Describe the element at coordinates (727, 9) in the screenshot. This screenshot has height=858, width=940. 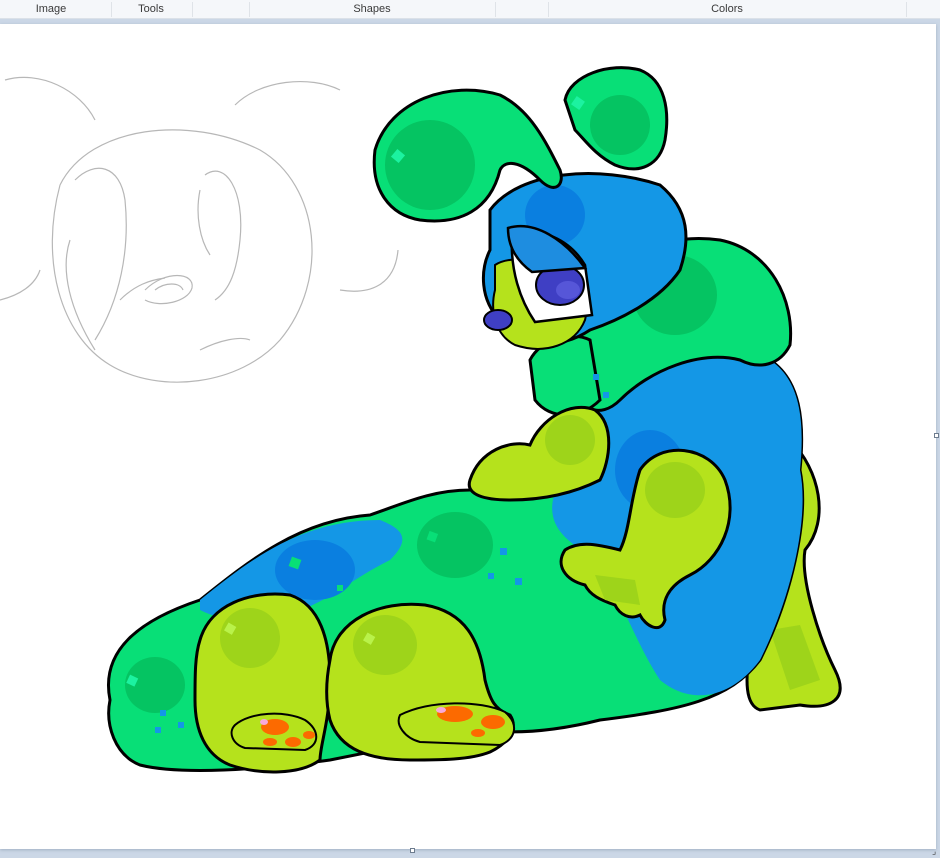
I see `ribbon-group-colors: Colors` at that location.